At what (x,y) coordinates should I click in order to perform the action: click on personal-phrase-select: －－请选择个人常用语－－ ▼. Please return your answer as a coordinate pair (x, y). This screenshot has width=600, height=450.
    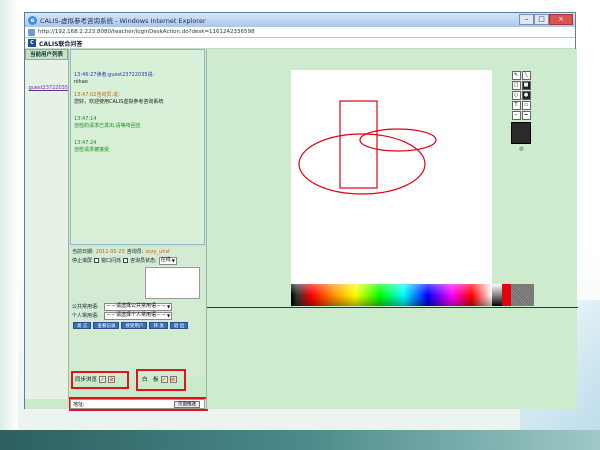
    Looking at the image, I should click on (138, 315).